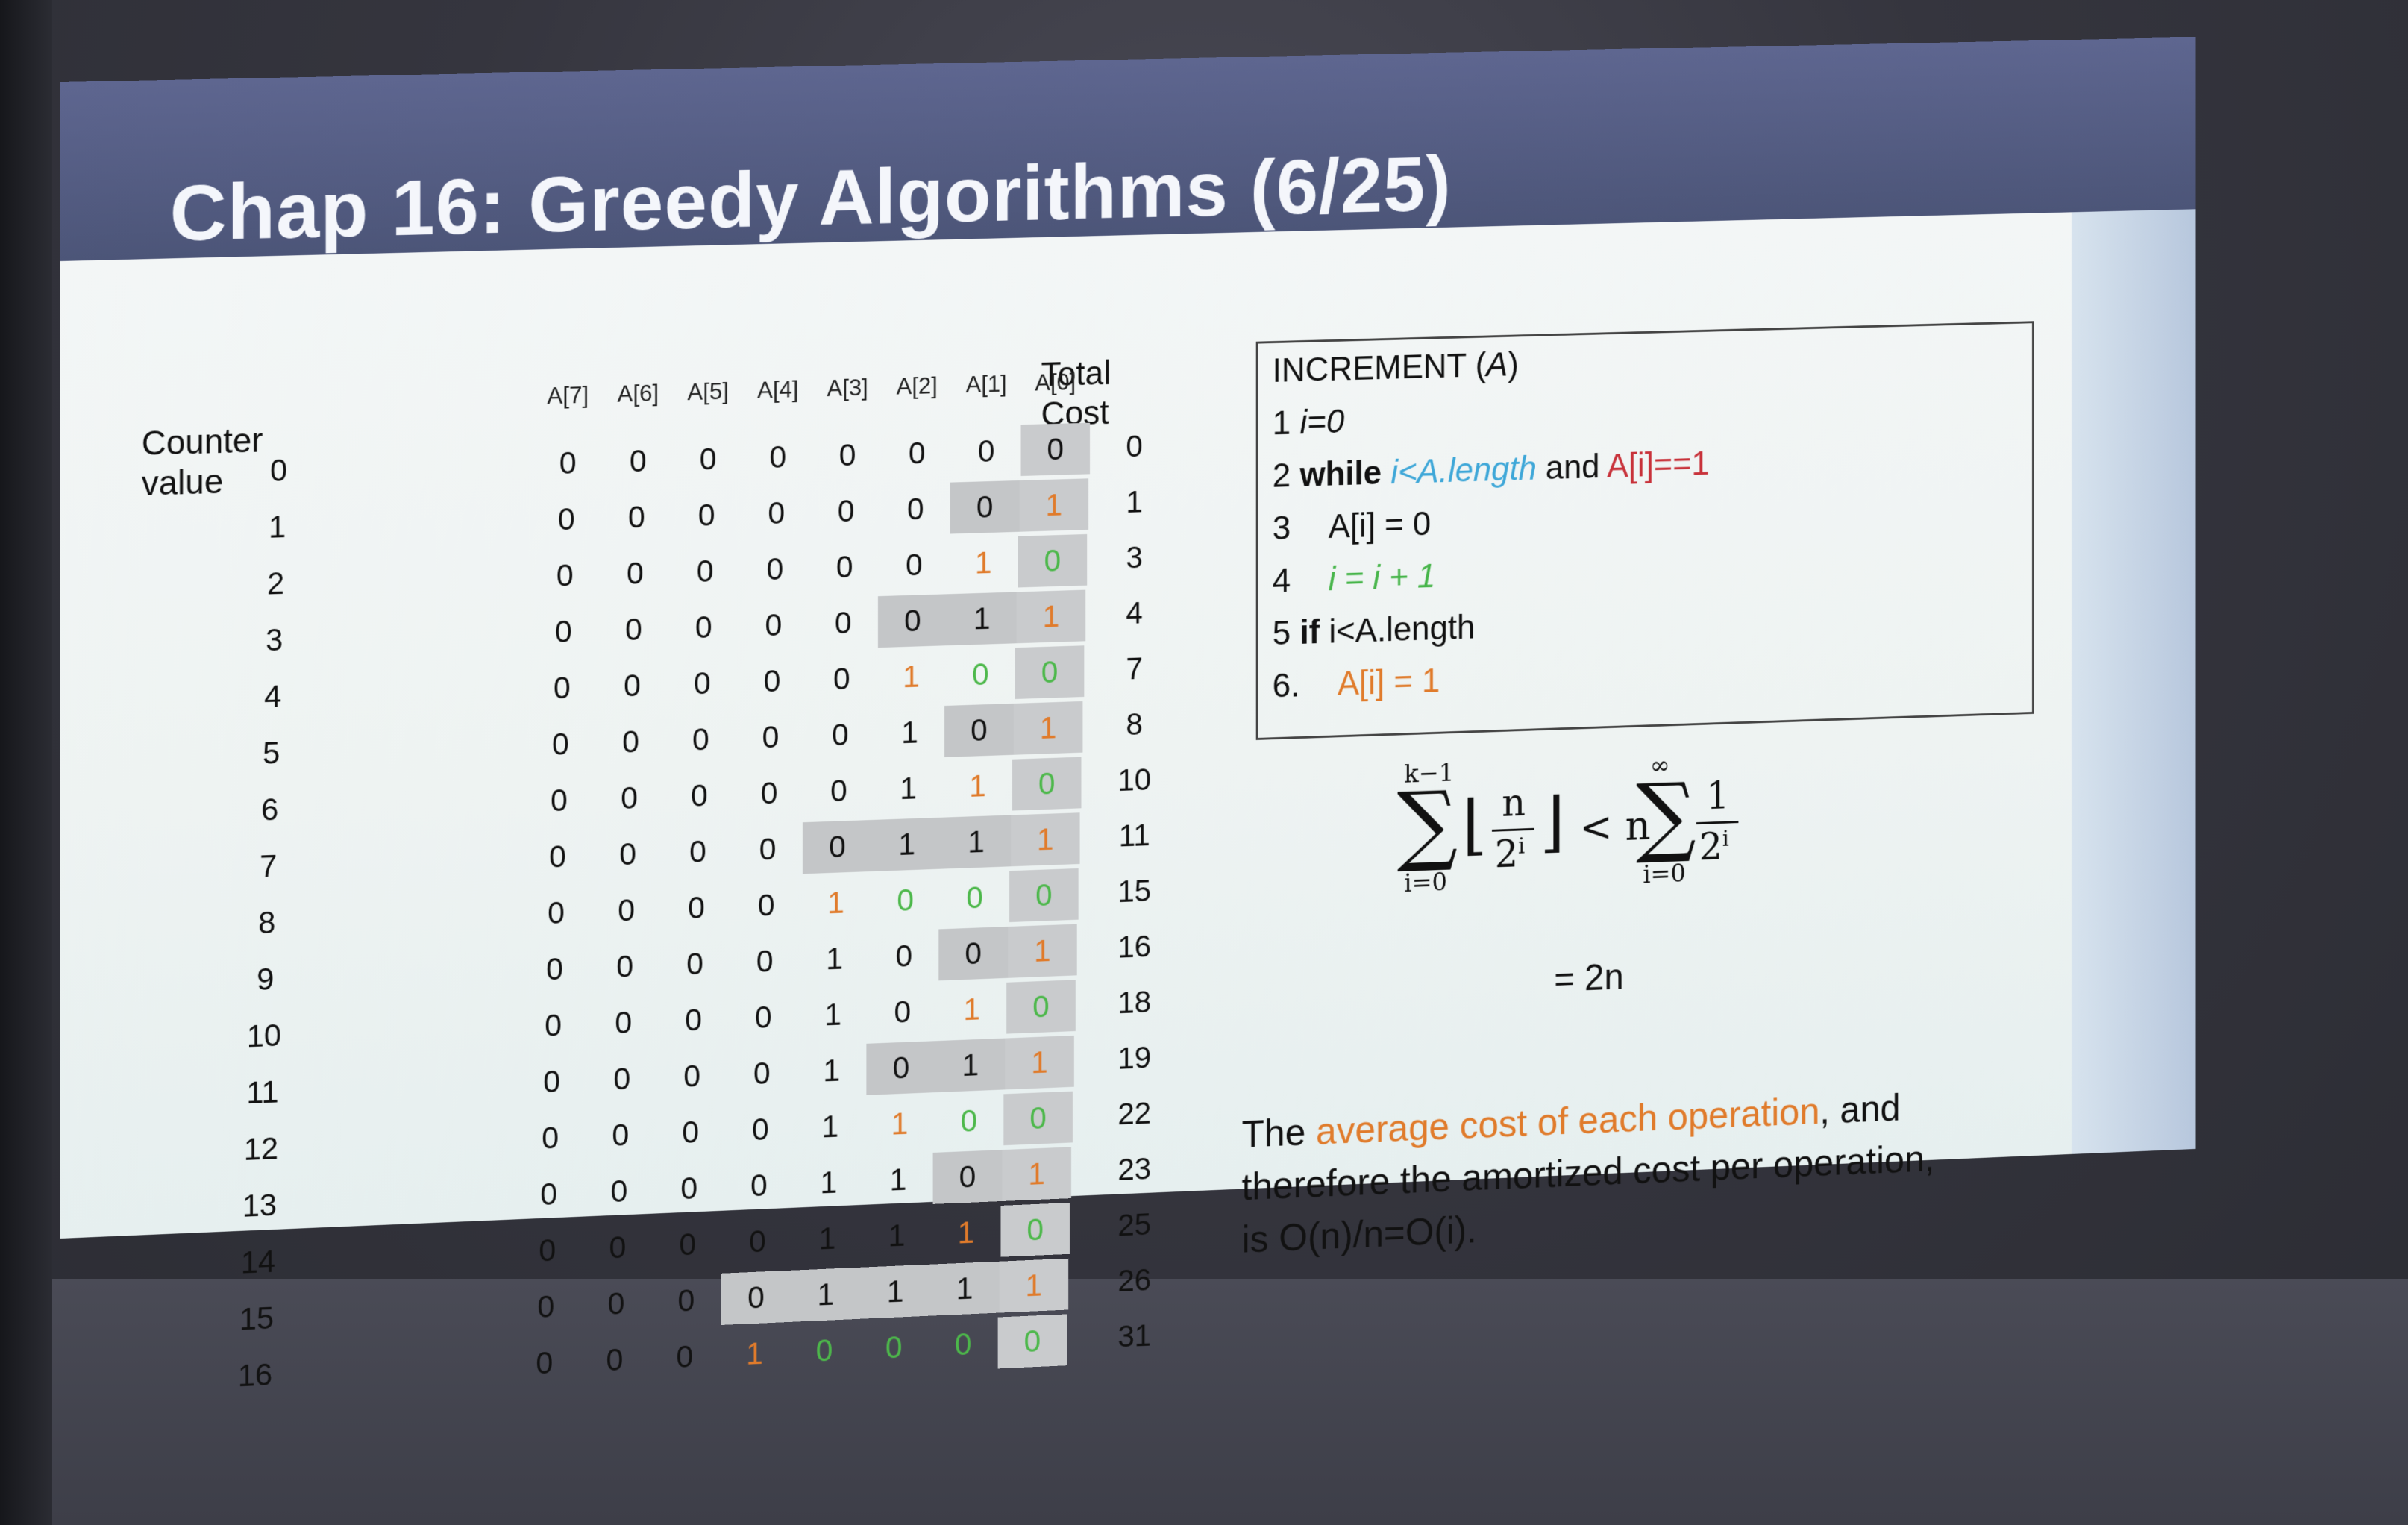 Image resolution: width=2408 pixels, height=1525 pixels. Describe the element at coordinates (1134, 835) in the screenshot. I see `total-cost-value: 11` at that location.